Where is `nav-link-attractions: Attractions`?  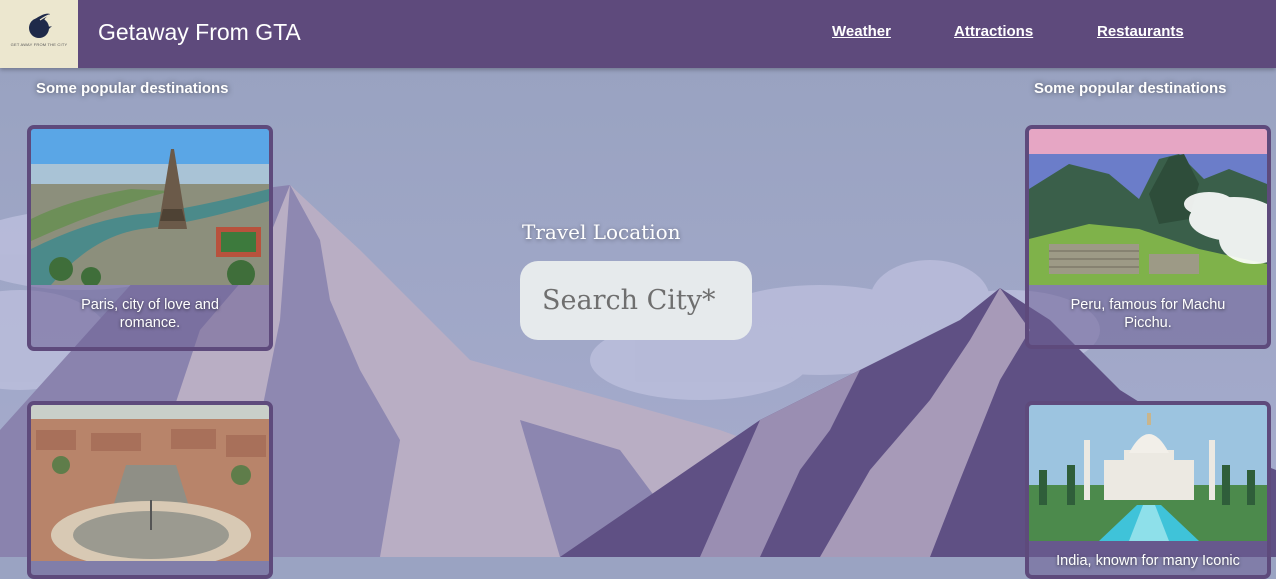 nav-link-attractions: Attractions is located at coordinates (993, 31).